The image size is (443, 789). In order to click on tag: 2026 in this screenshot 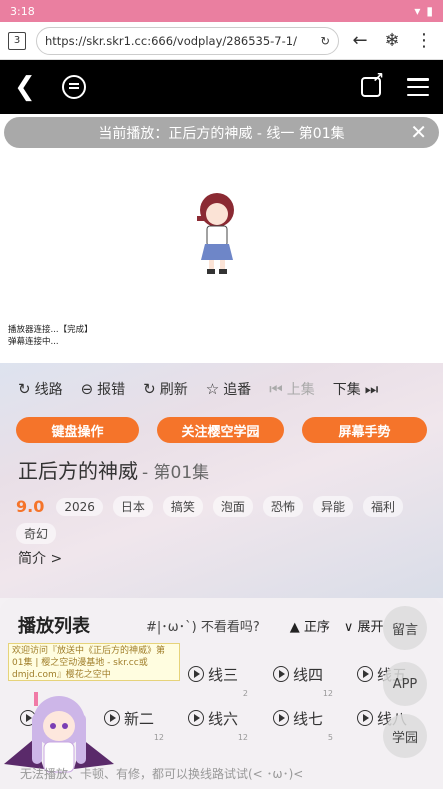, I will do `click(79, 506)`.